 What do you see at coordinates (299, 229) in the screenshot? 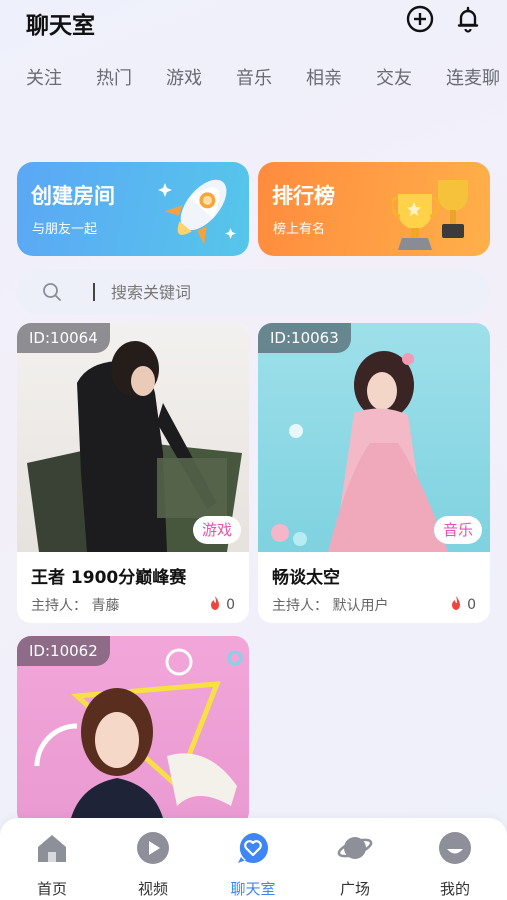
I see `ranking-subtitle: 榜上有名` at bounding box center [299, 229].